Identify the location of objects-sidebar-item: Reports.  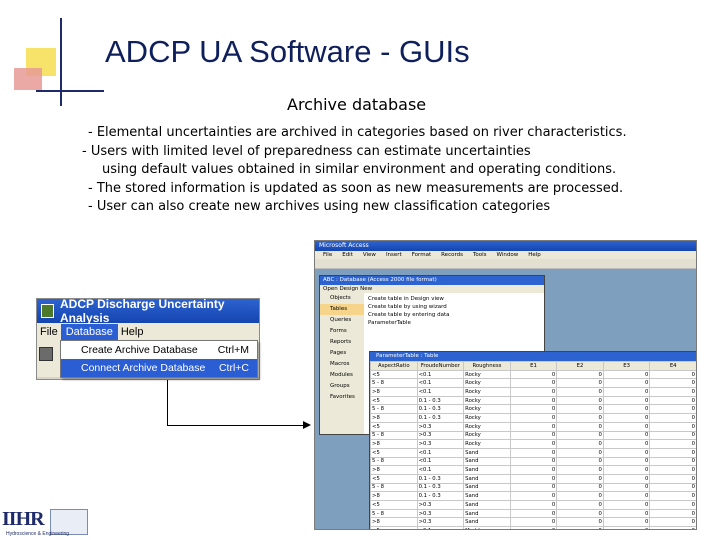
(342, 342).